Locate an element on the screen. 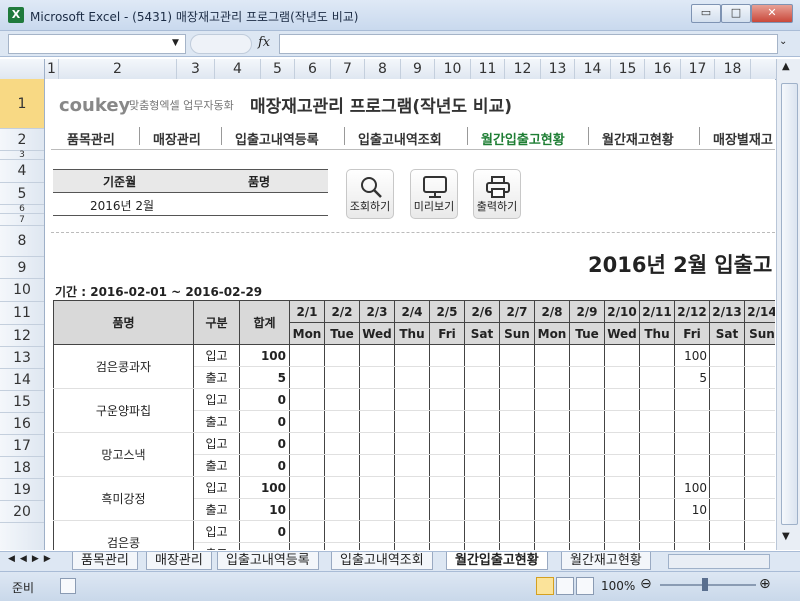 The width and height of the screenshot is (800, 601). sheet-tab: 입출고내역조회 is located at coordinates (382, 561).